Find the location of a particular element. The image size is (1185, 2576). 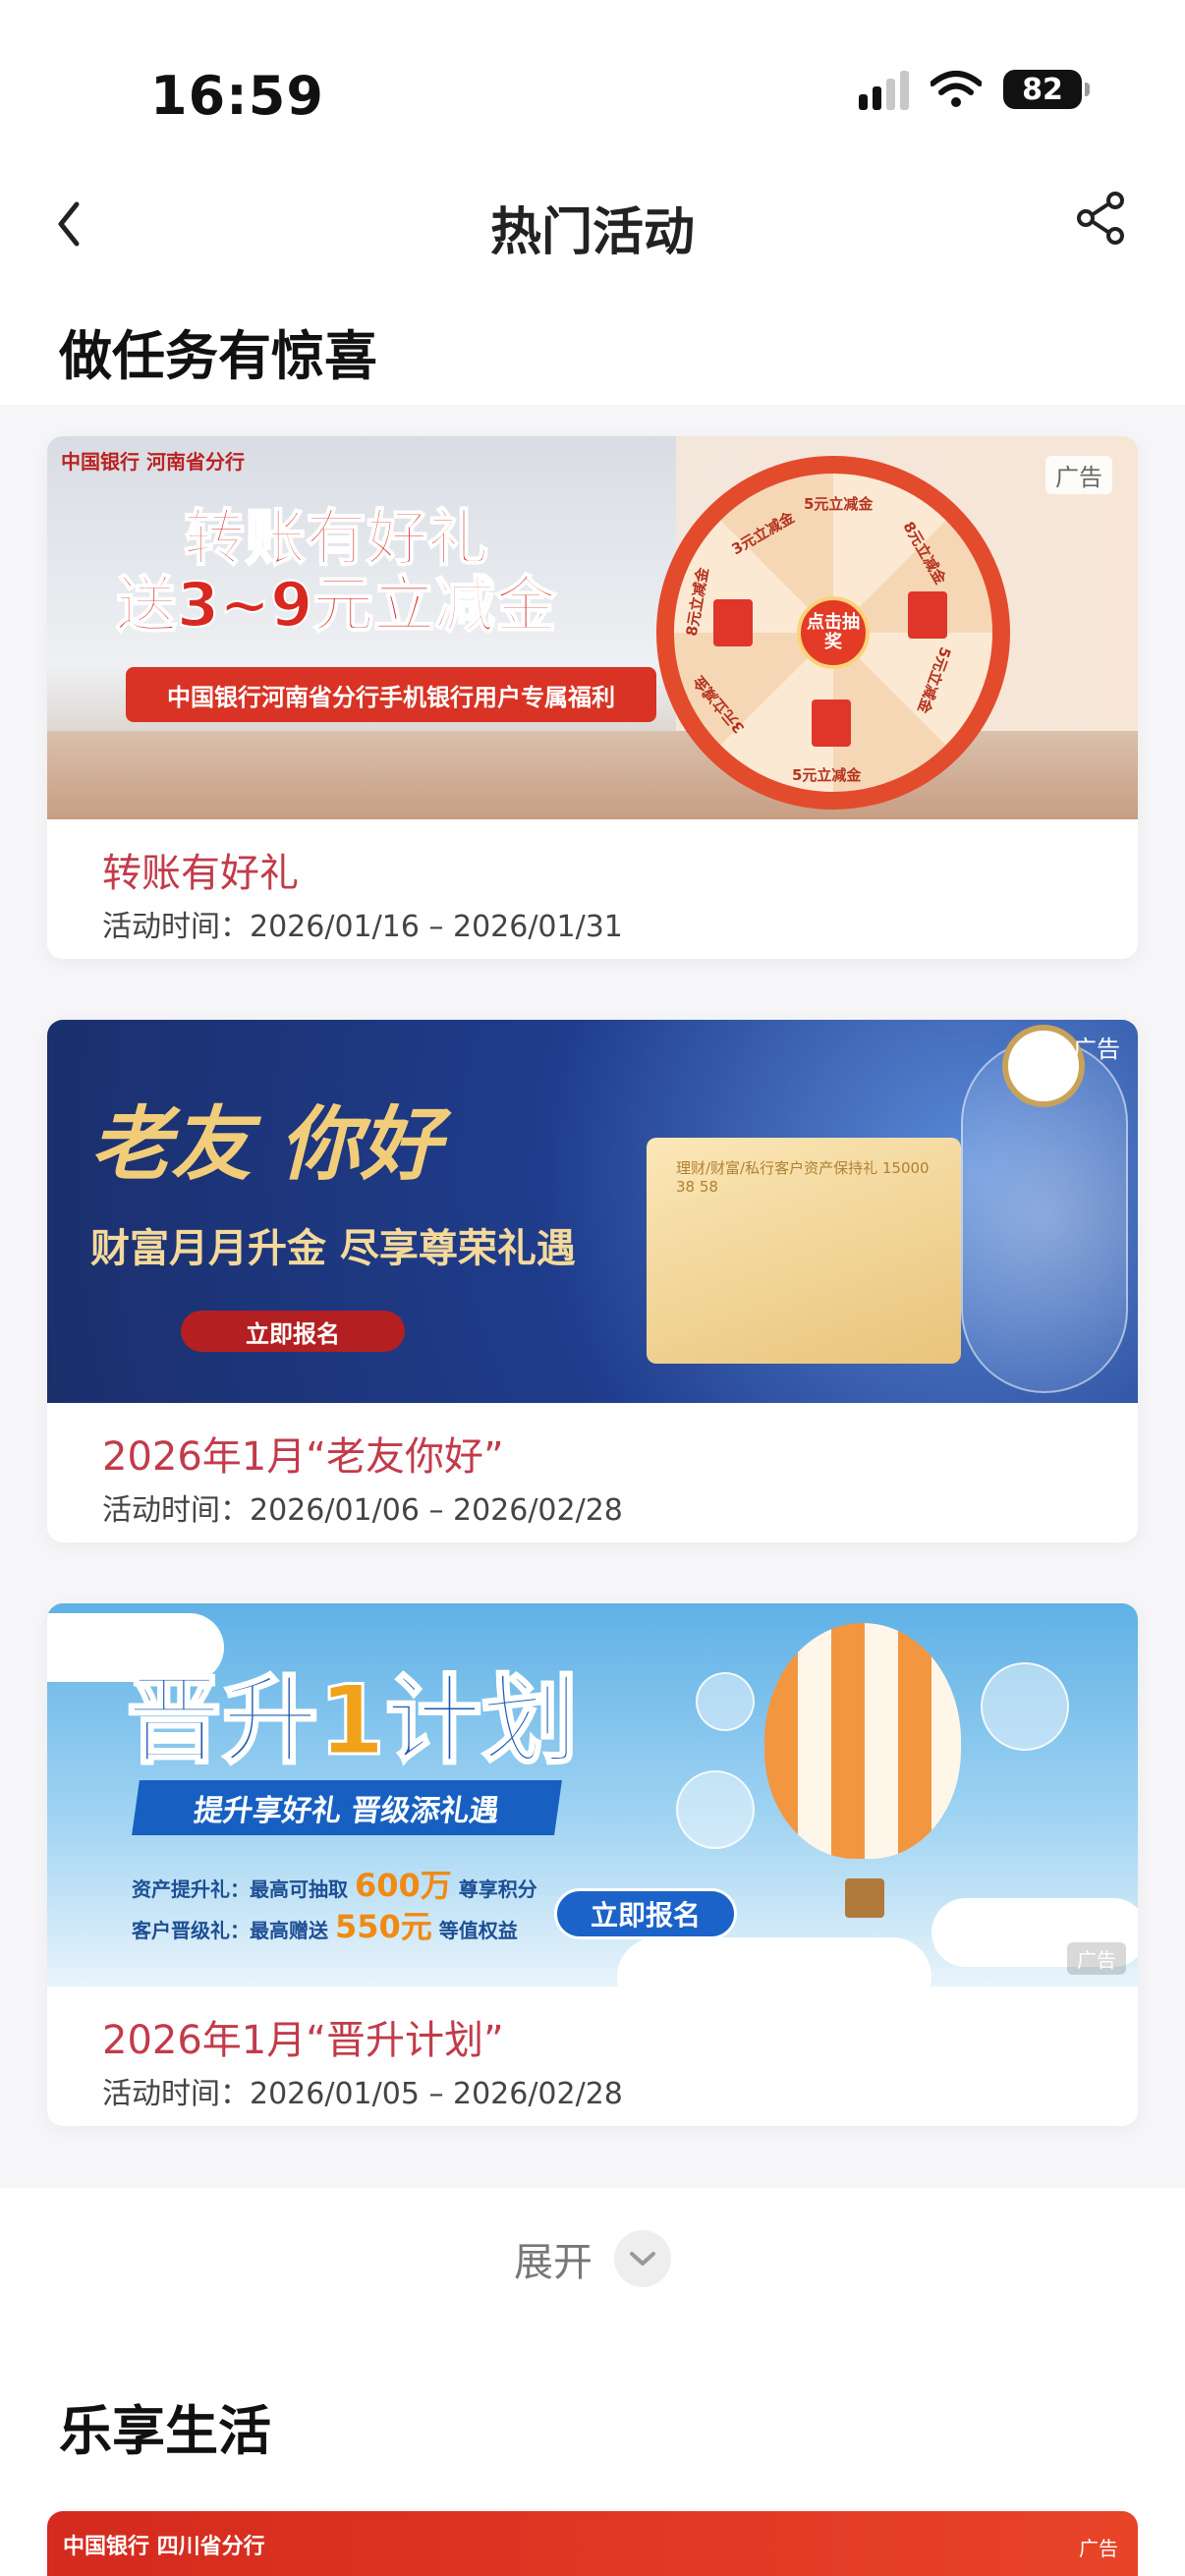

balloon-basket is located at coordinates (865, 1898).